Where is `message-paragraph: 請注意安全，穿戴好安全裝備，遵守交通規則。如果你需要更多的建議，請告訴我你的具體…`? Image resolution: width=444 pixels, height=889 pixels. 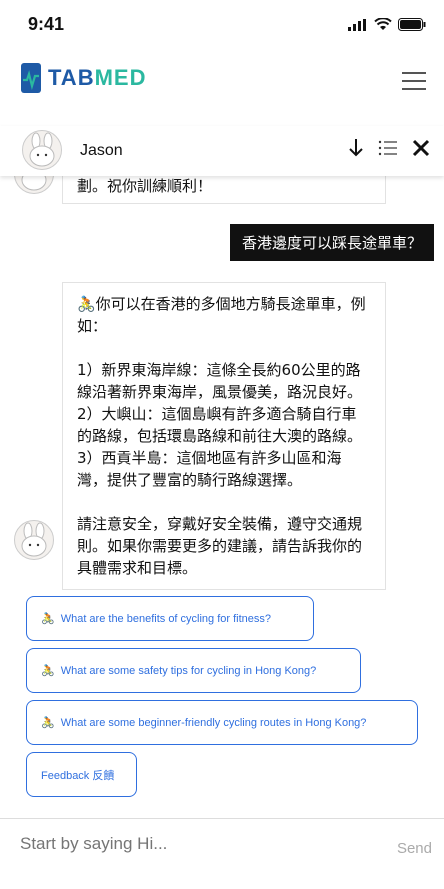 message-paragraph: 請注意安全，穿戴好安全裝備，遵守交通規則。如果你需要更多的建議，請告訴我你的具體… is located at coordinates (220, 546).